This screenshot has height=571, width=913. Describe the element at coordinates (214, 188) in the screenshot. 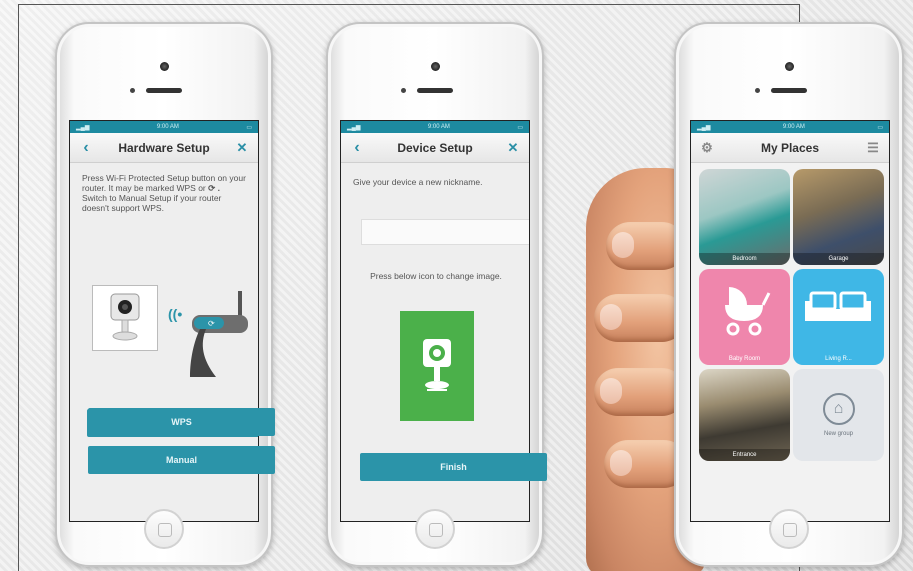

I see `wps-symbol-icon: ⟳ .` at that location.